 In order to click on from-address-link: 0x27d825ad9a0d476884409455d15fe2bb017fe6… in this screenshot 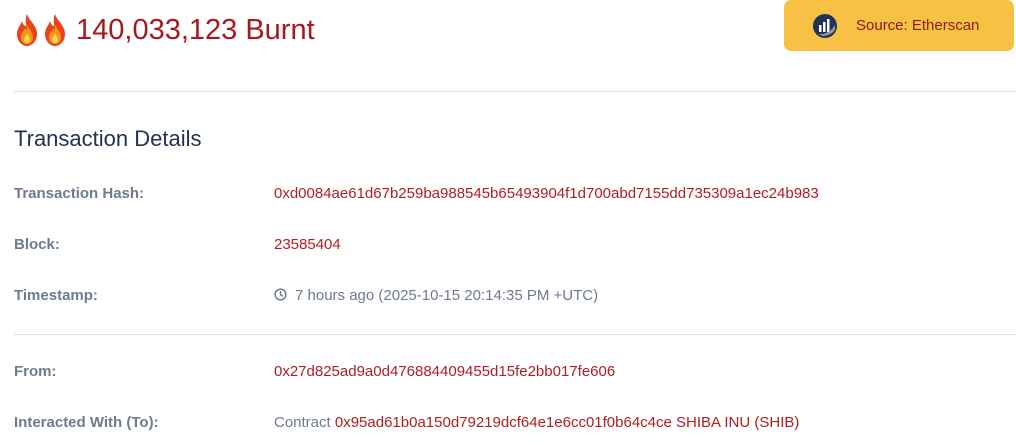, I will do `click(444, 371)`.